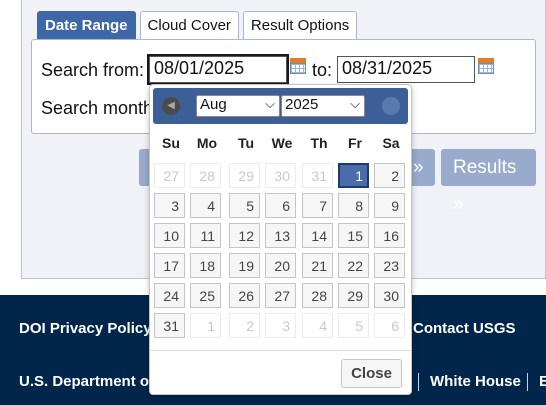  I want to click on doi-privacy-link: DOI Privacy Policy, so click(85, 328).